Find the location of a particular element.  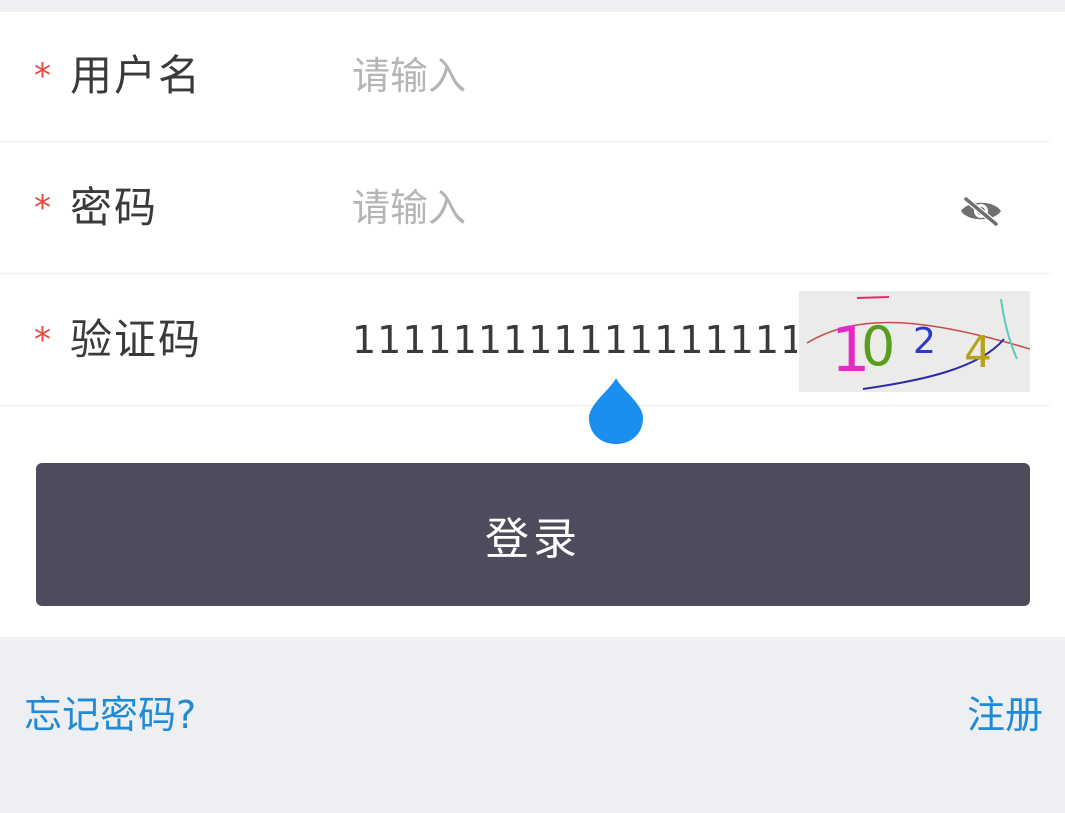

captcha-image: 1024 1 0 2 4 is located at coordinates (914, 341).